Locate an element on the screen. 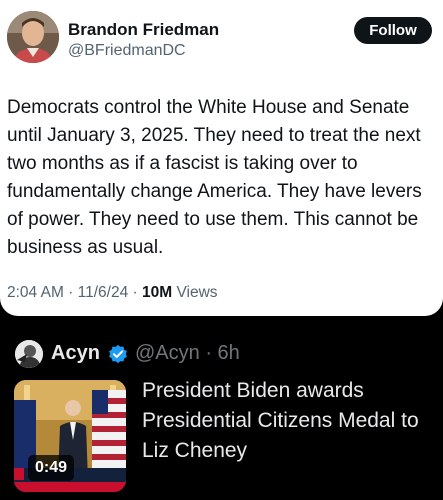 The width and height of the screenshot is (443, 500). tweet-date: 11/6/24 is located at coordinates (103, 292).